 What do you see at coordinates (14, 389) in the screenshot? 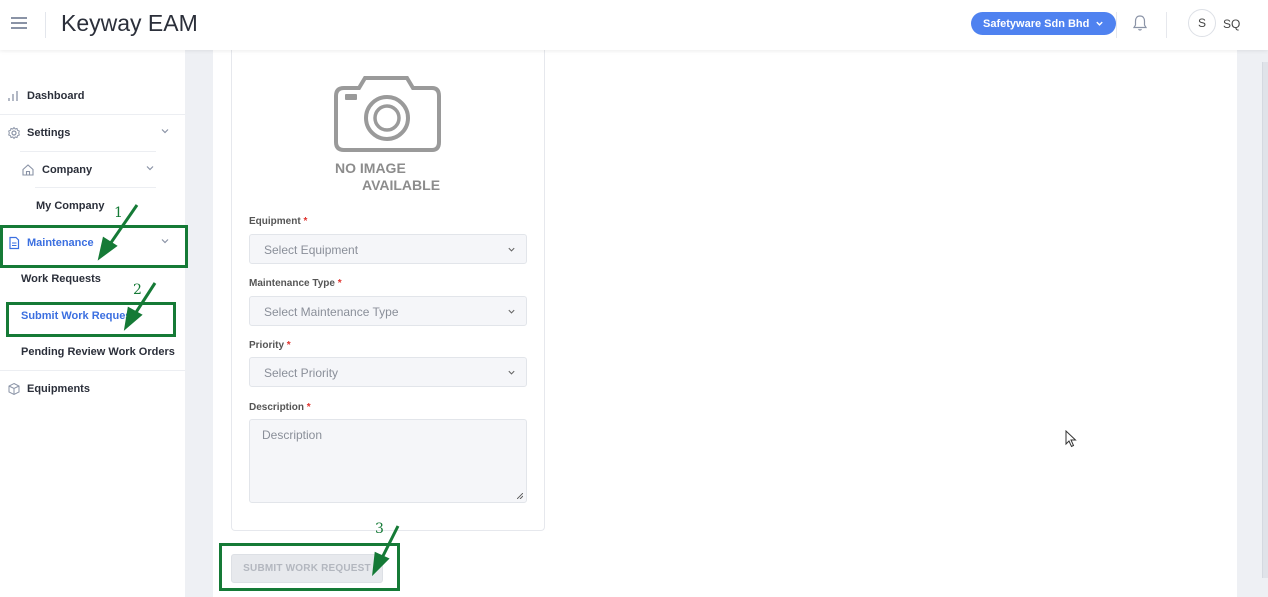
I see `cube-icon` at bounding box center [14, 389].